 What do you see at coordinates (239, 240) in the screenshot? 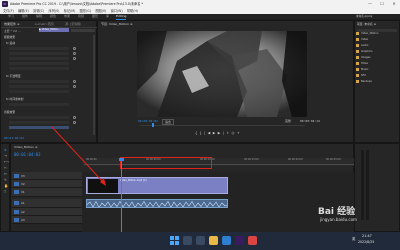
I see `premiere-taskbar-icon` at bounding box center [239, 240].